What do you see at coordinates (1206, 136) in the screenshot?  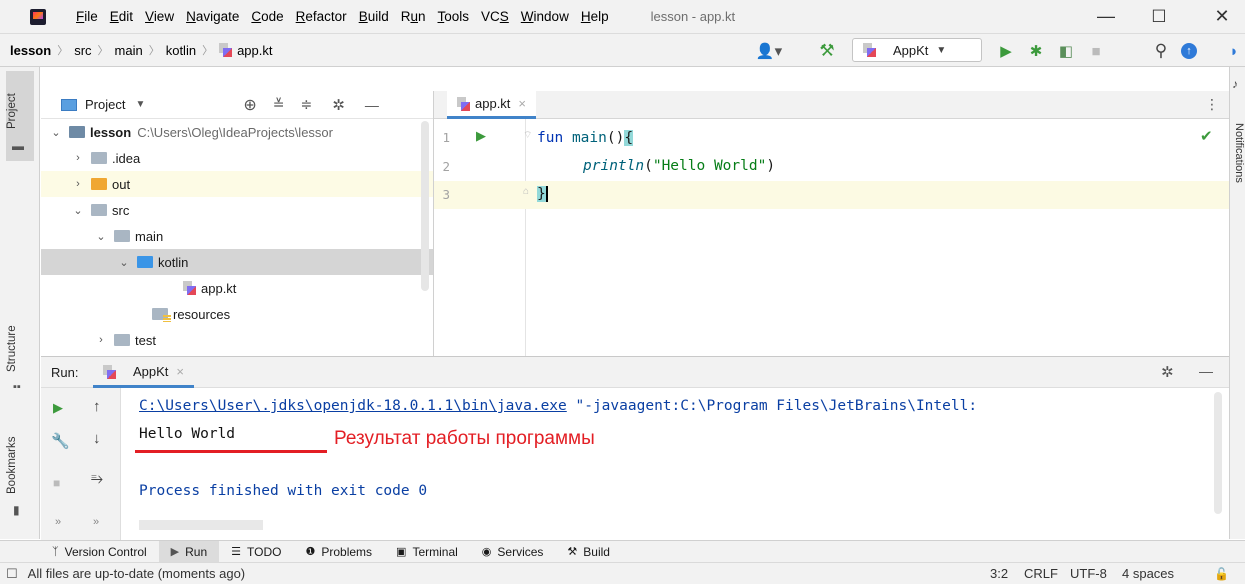 I see `no-problems-check-icon: ✔` at bounding box center [1206, 136].